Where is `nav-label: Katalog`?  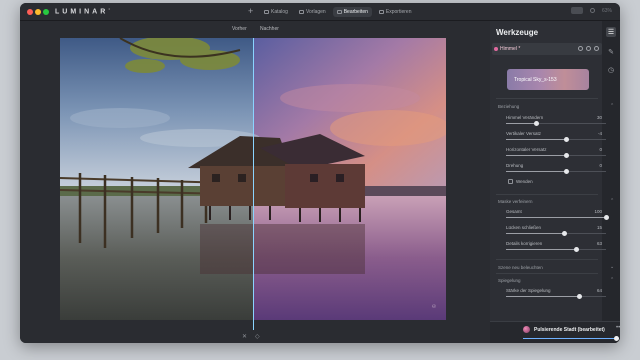 nav-label: Katalog is located at coordinates (279, 12).